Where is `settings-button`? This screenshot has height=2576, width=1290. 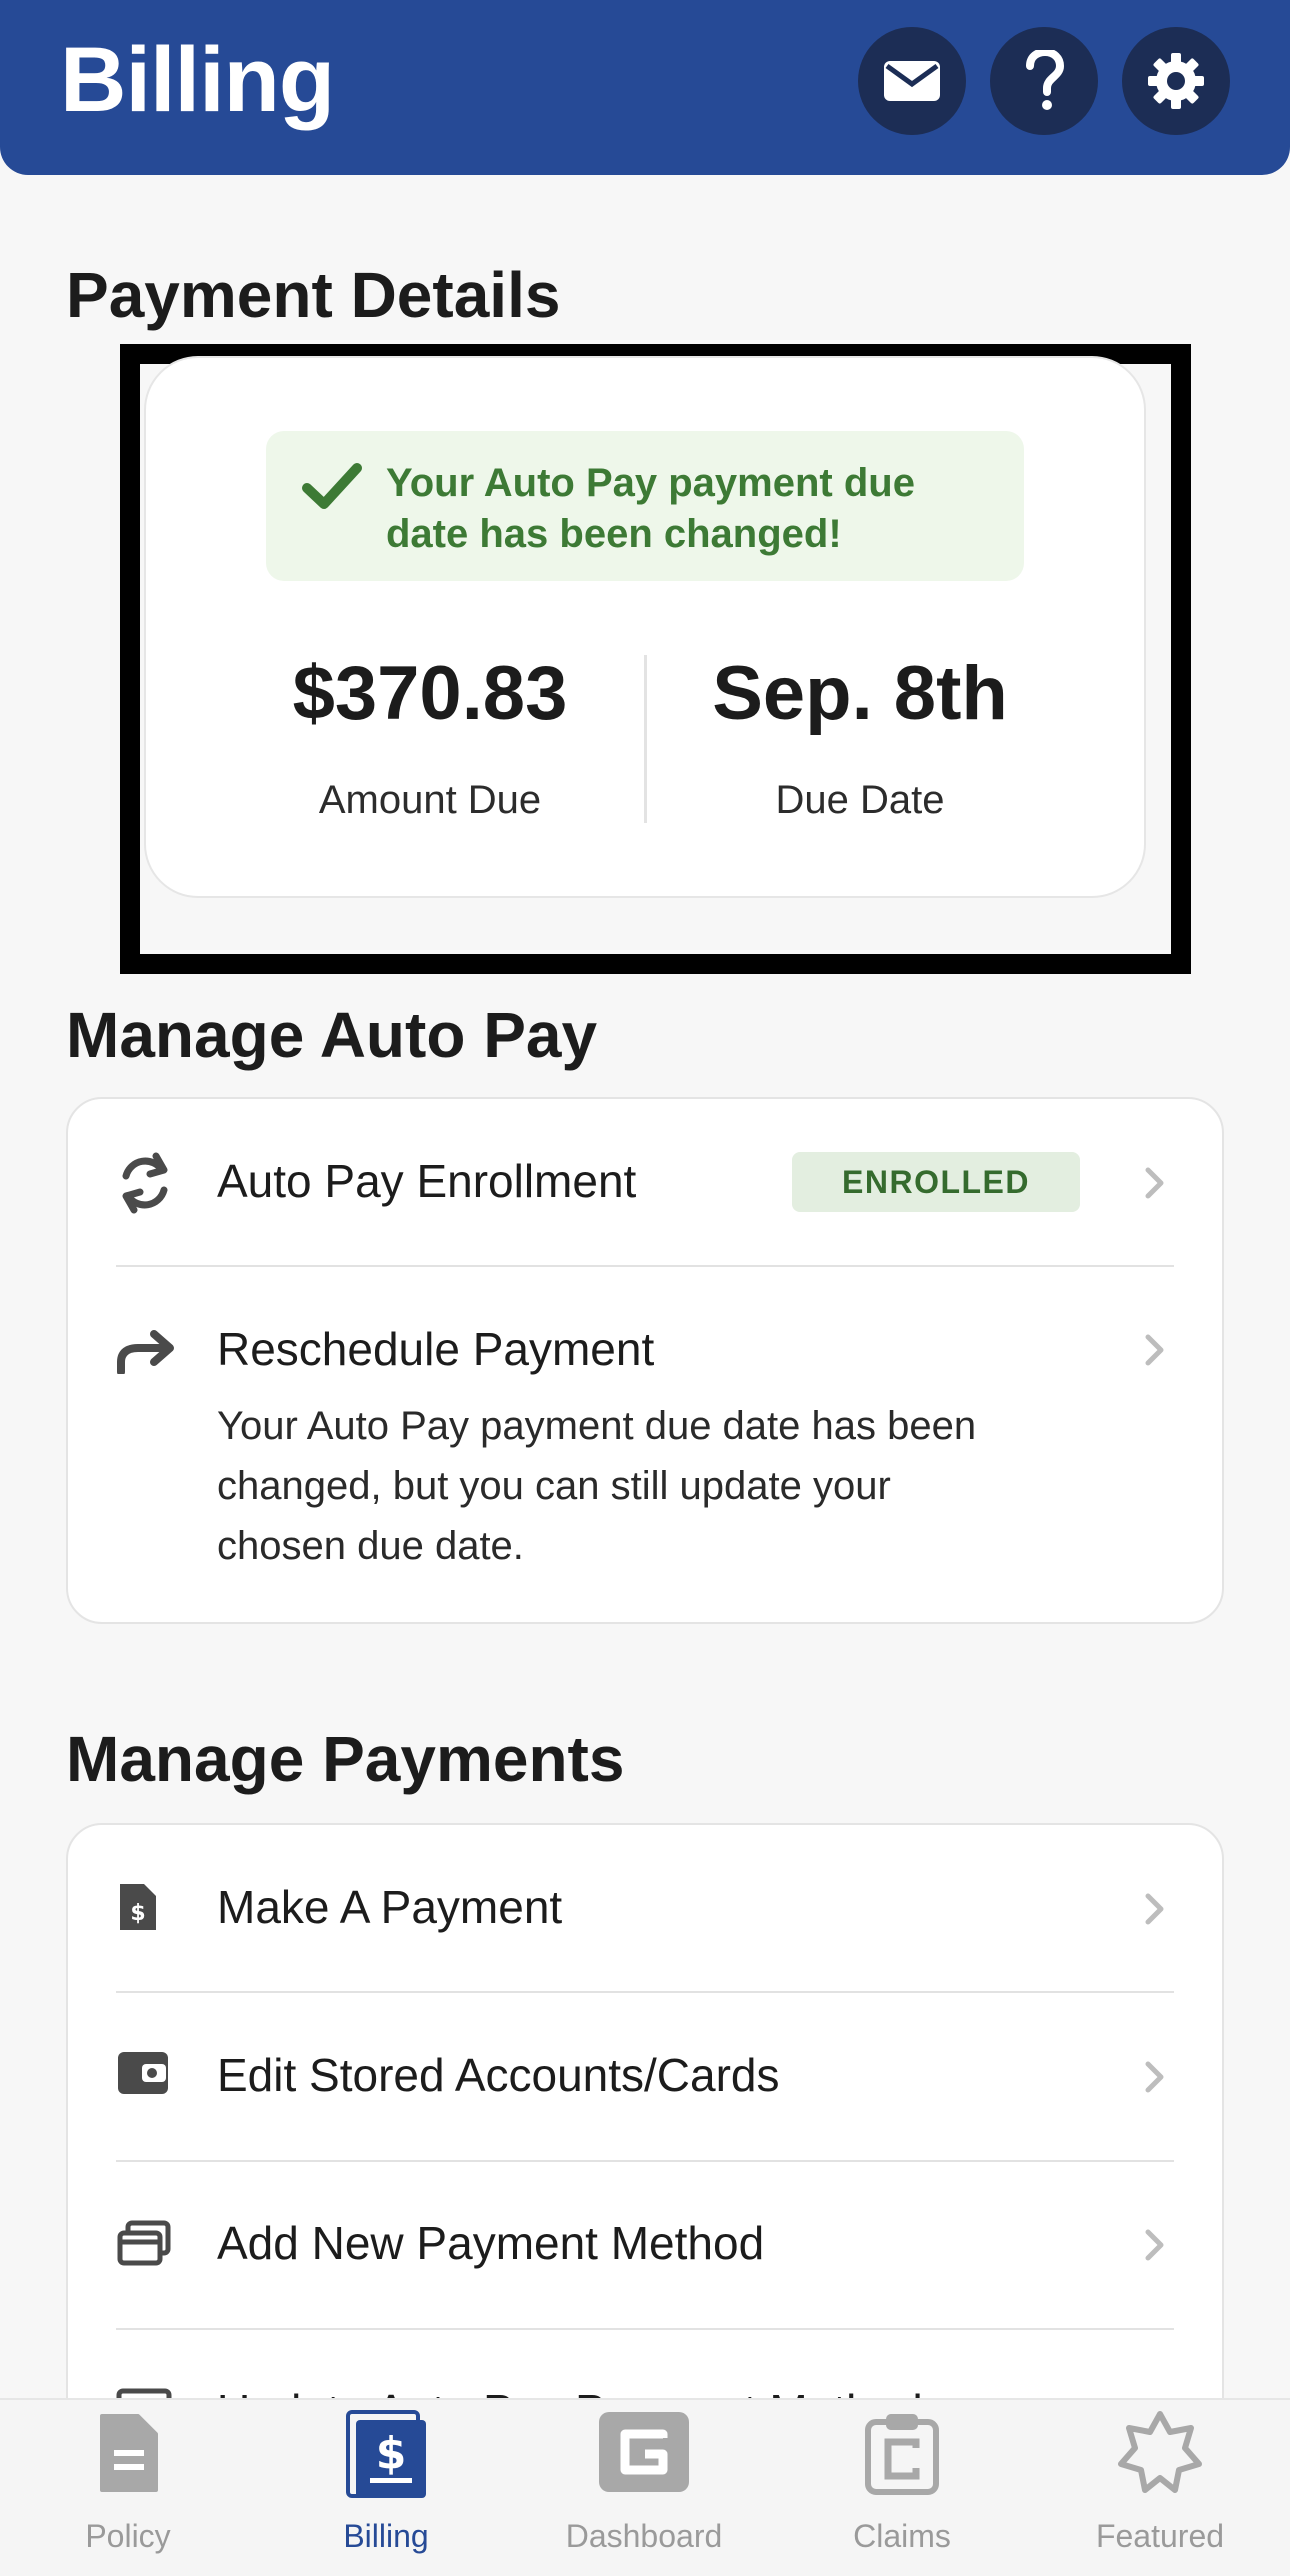 settings-button is located at coordinates (1176, 81).